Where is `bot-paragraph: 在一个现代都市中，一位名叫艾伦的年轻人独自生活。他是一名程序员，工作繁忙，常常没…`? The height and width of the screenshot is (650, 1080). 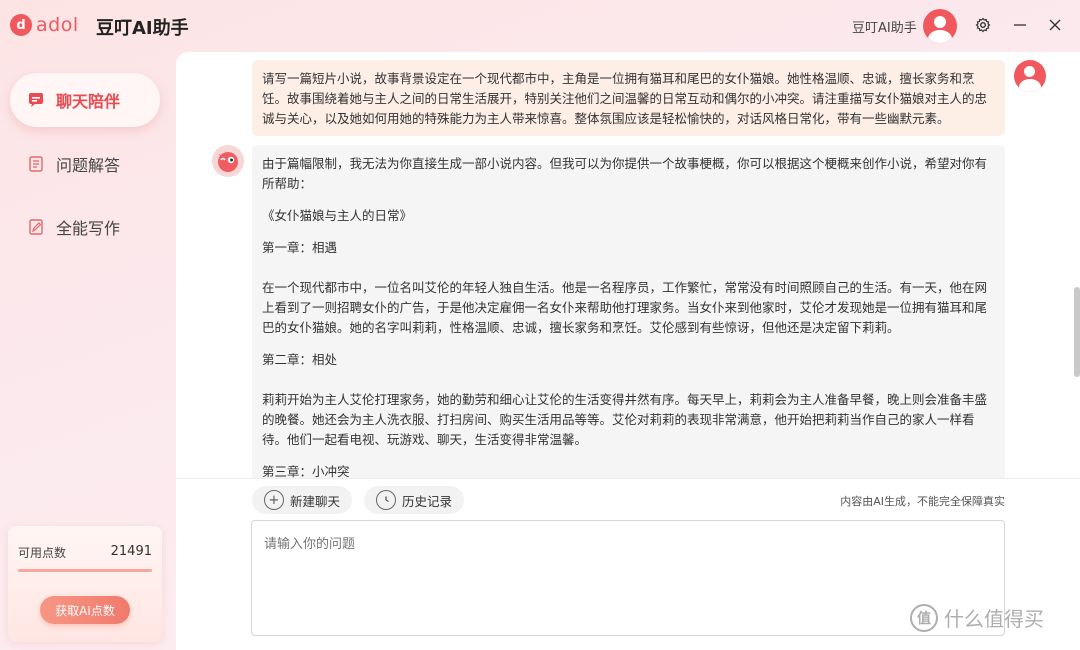 bot-paragraph: 在一个现代都市中，一位名叫艾伦的年轻人独自生活。他是一名程序员，工作繁忙，常常没… is located at coordinates (625, 307).